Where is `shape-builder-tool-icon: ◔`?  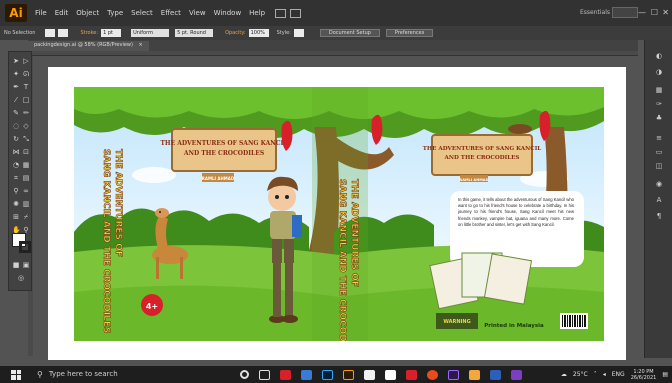 shape-builder-tool-icon: ◔ is located at coordinates (16, 165).